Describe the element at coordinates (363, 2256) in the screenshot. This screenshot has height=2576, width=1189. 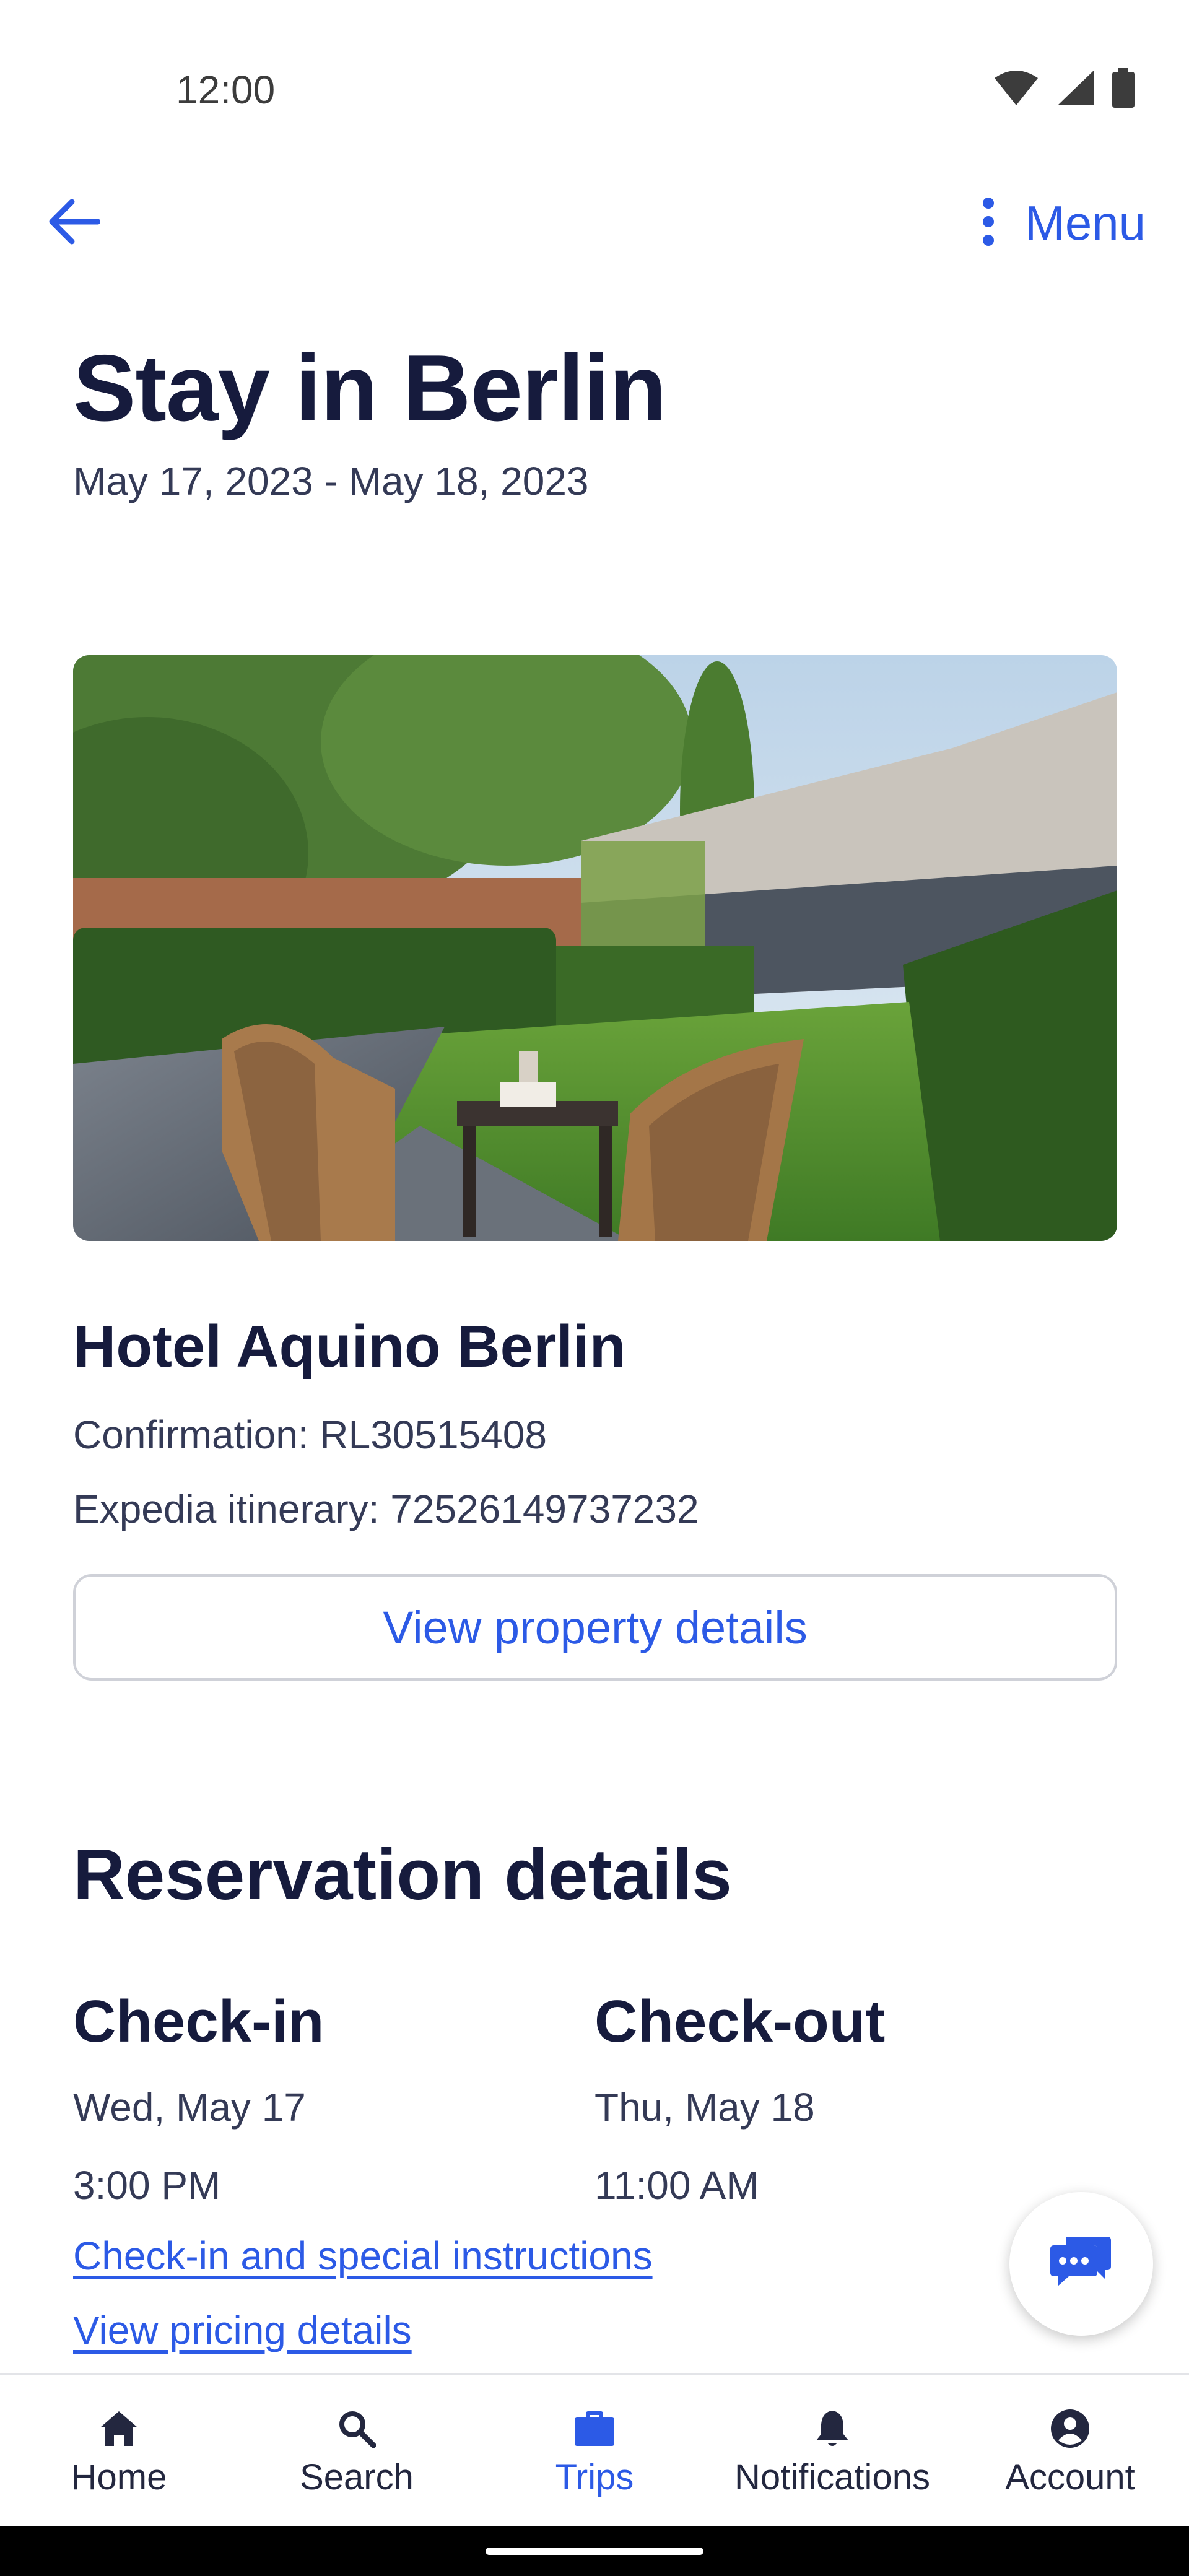
I see `check-in-instructions-link: Check-in and special instructions` at that location.